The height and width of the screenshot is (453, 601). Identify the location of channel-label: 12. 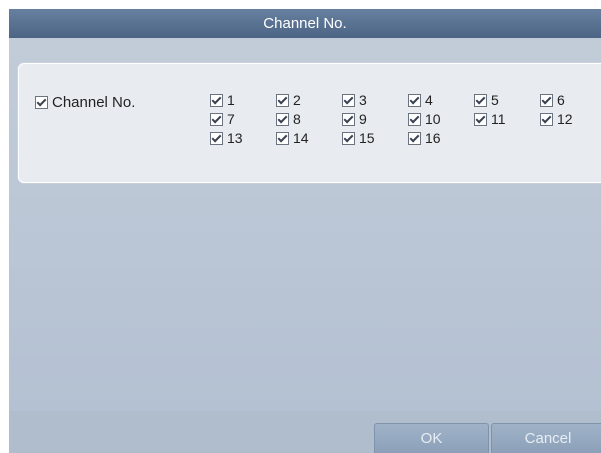
(565, 119).